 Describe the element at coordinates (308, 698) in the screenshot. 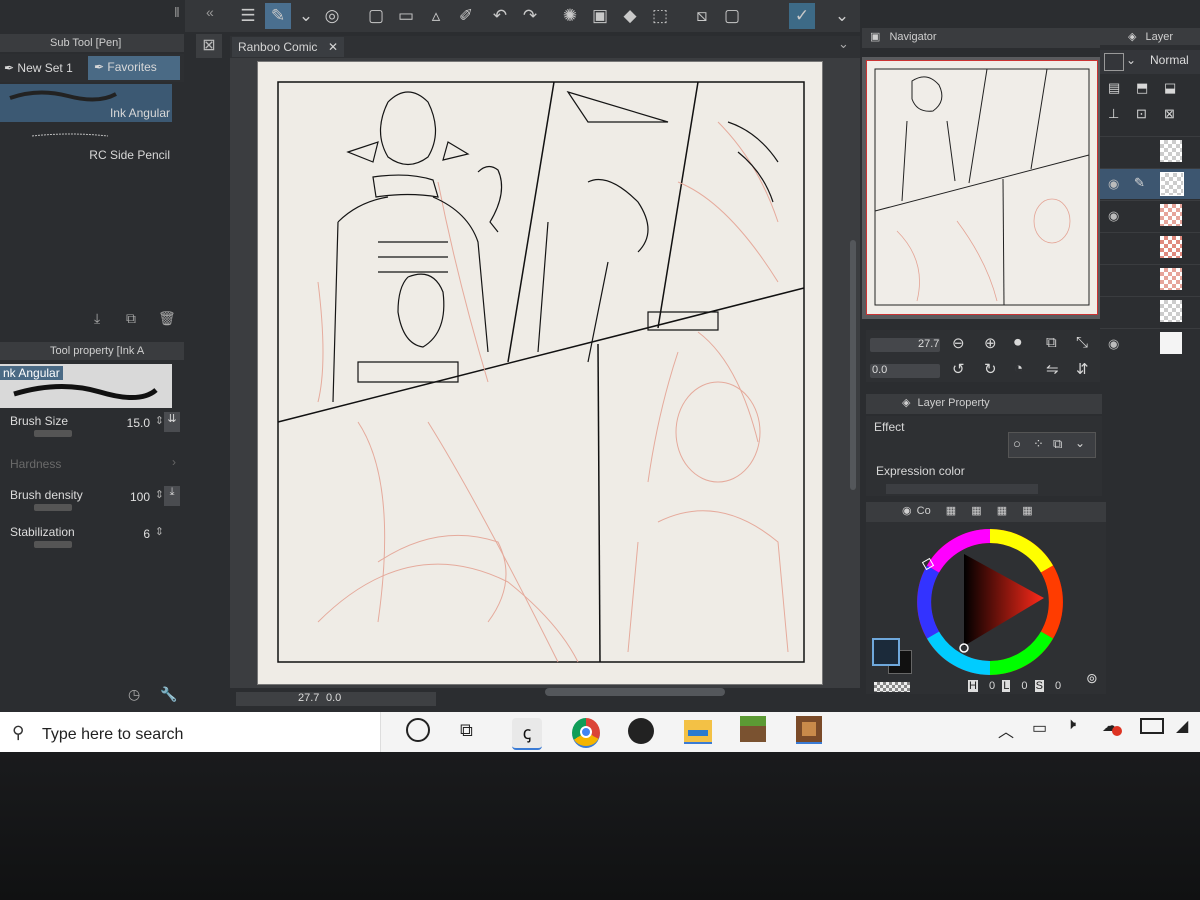

I see `zoom-readout: 27.7` at that location.